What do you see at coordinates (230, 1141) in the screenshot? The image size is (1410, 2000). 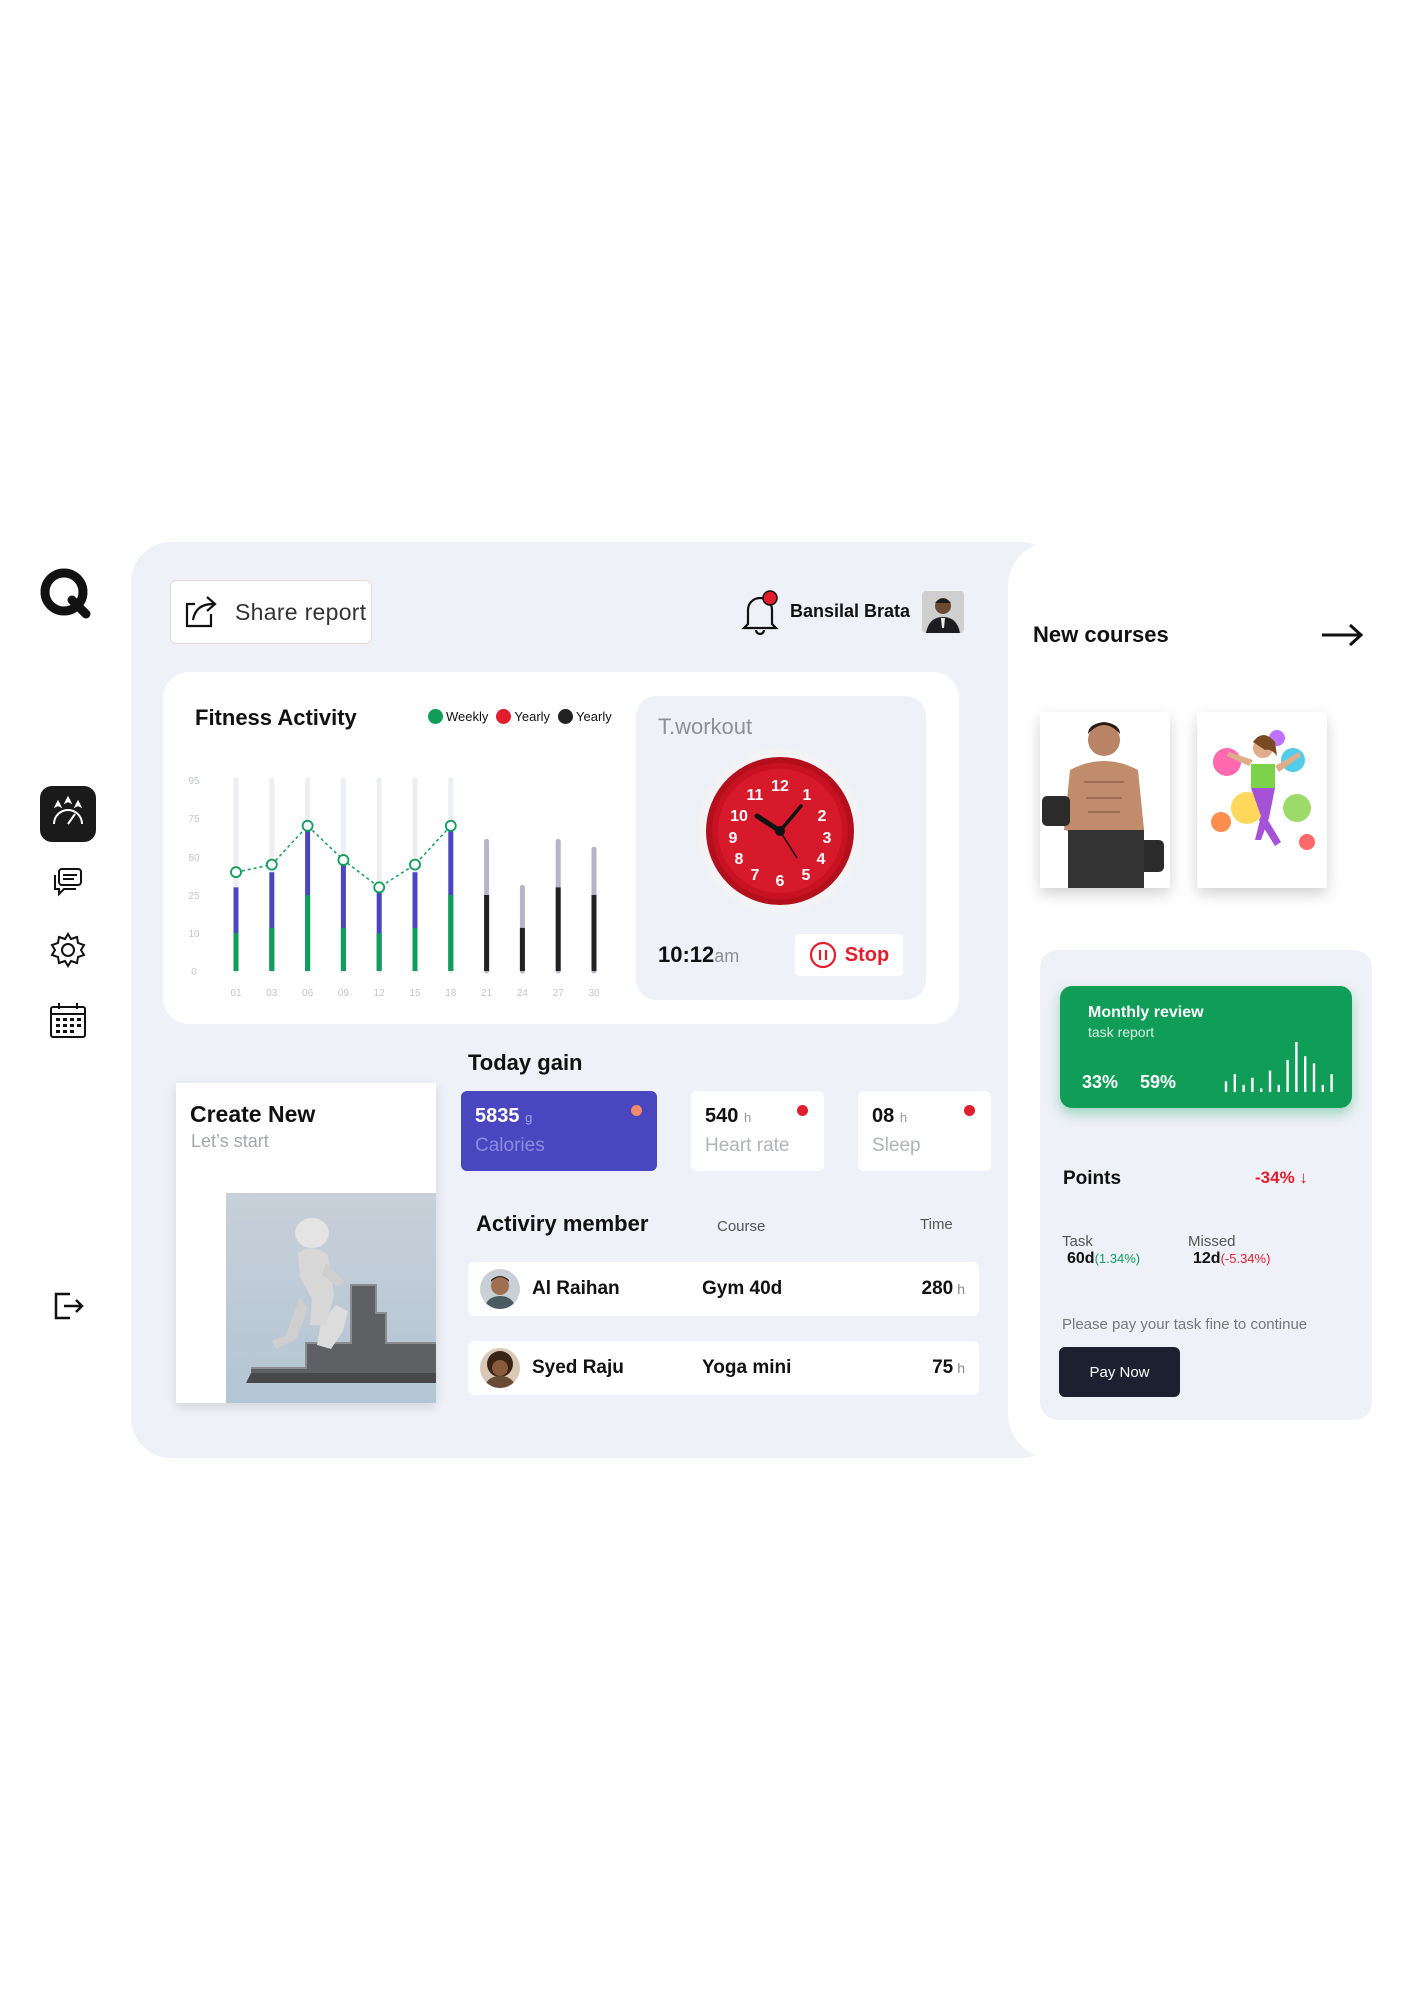 I see `create-new-subtitle: Let’s start` at bounding box center [230, 1141].